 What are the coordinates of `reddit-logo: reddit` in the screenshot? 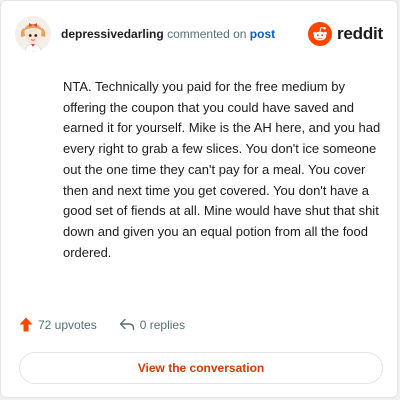 It's located at (345, 34).